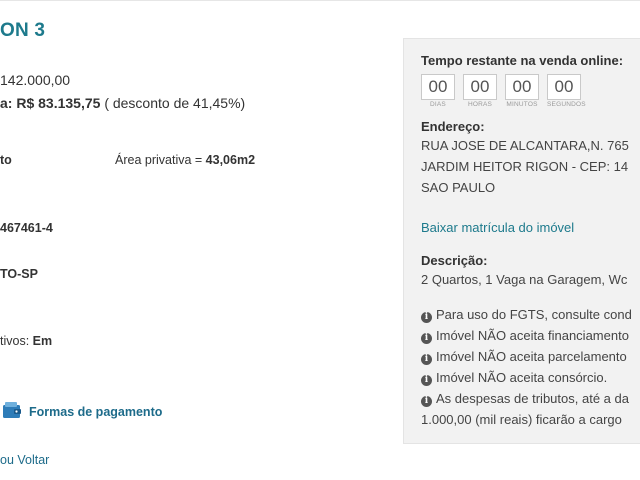 This screenshot has width=640, height=480. I want to click on countdown-minutes-label: MINUTOS, so click(522, 104).